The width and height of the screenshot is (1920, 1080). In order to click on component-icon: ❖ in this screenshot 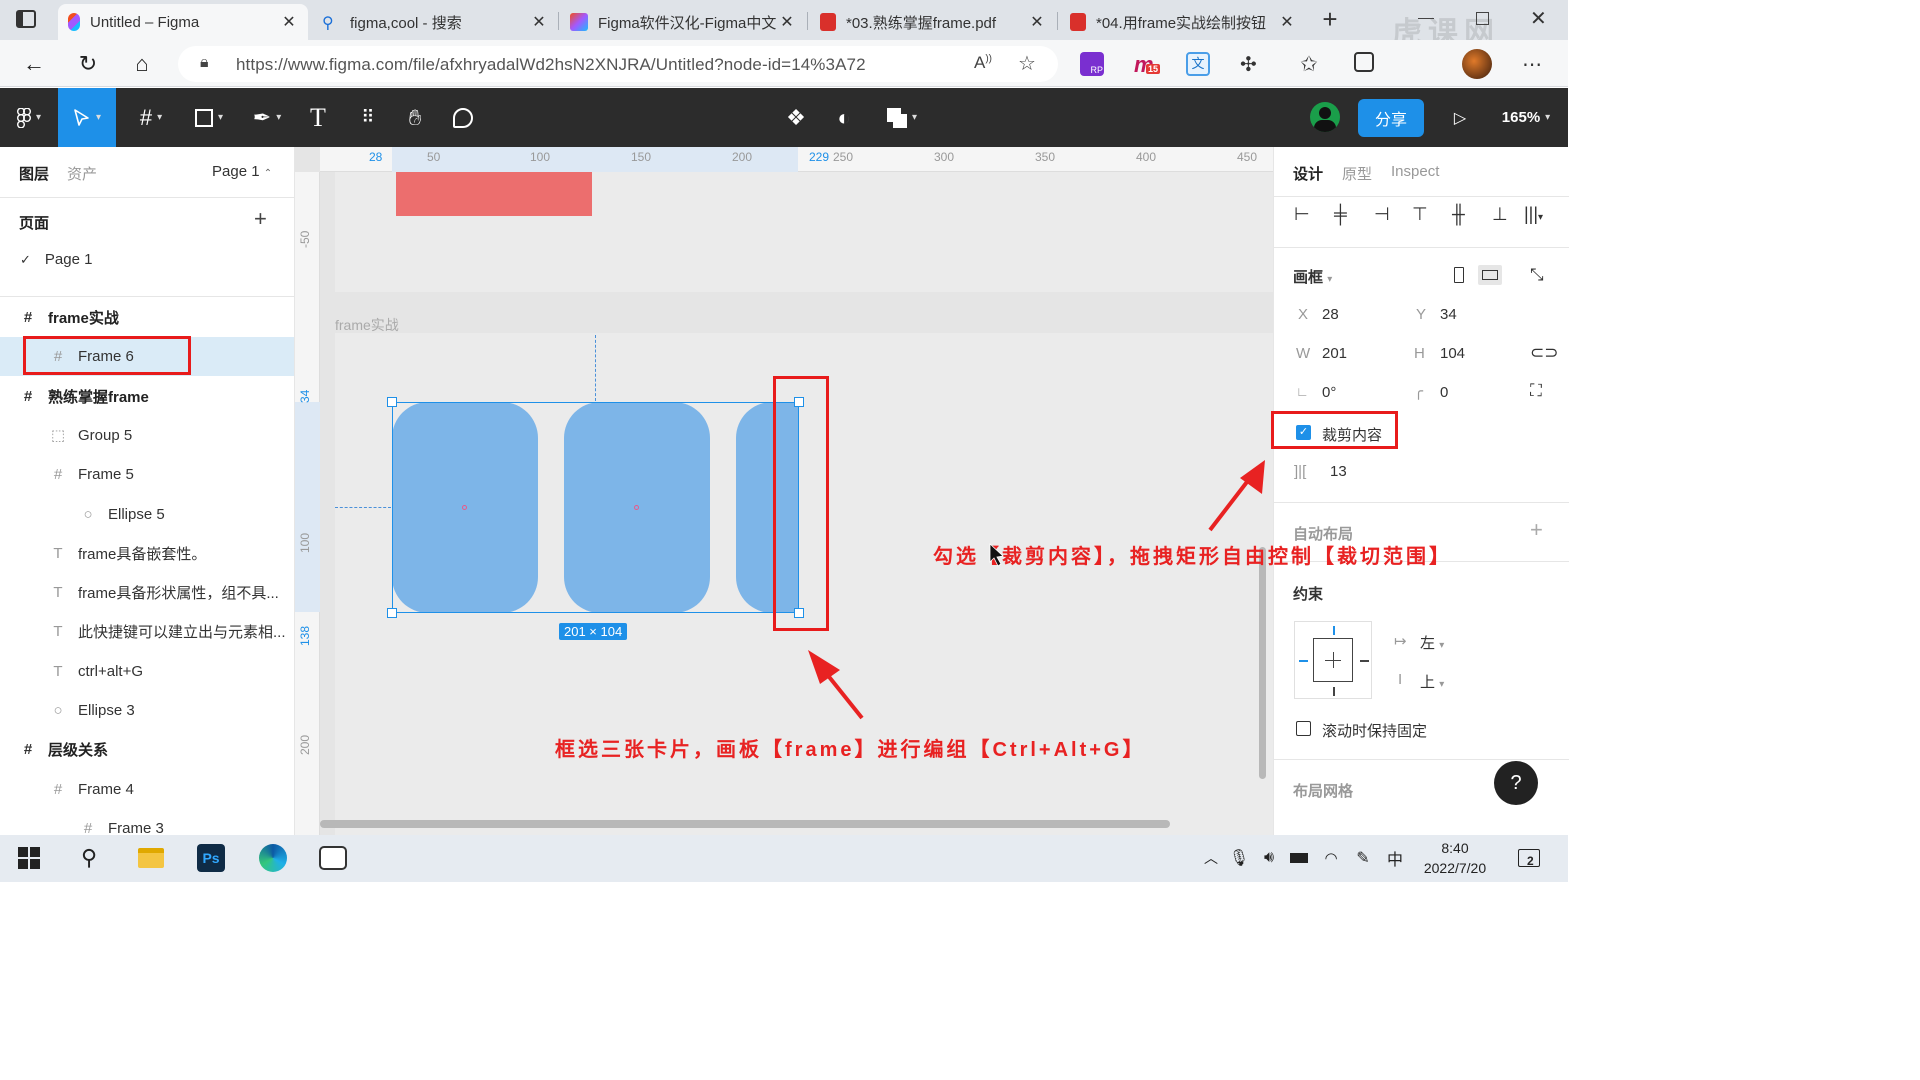, I will do `click(796, 117)`.